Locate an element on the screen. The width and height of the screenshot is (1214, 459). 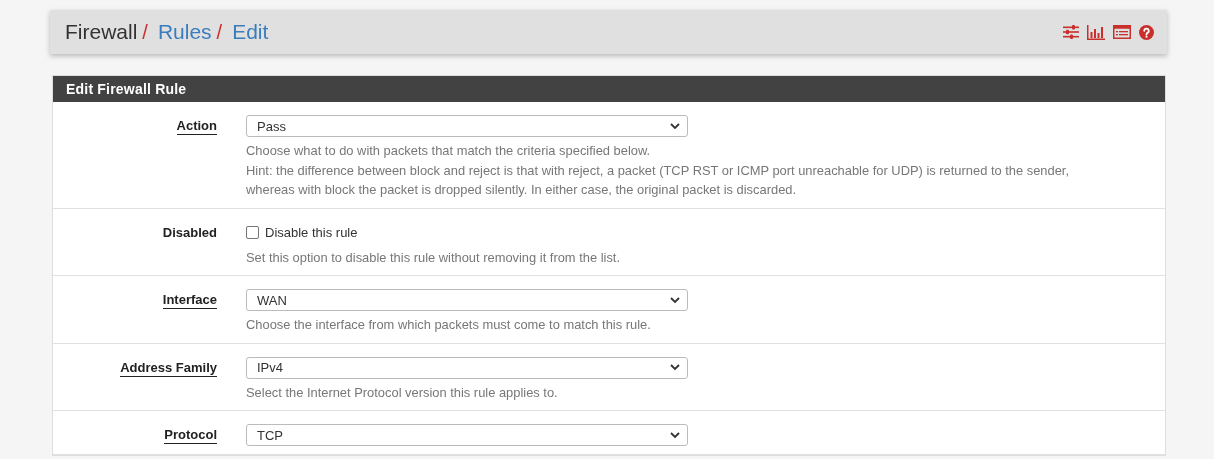
sliders-icon is located at coordinates (1071, 32).